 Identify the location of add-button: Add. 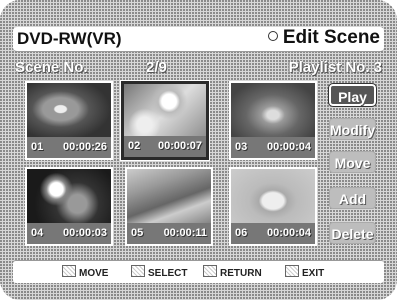
(352, 198).